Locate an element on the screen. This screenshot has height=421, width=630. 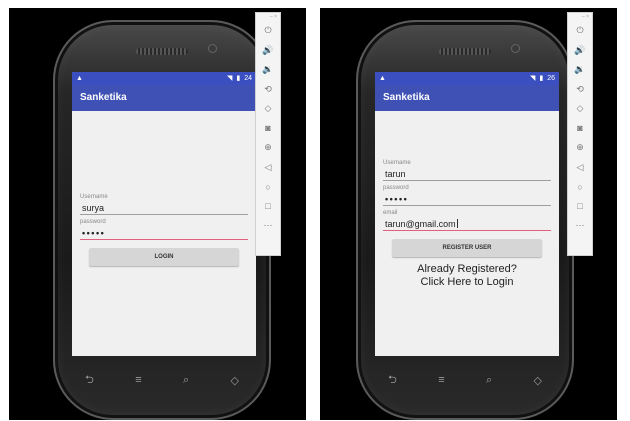
status-bar: ▲ ◥ ▮ 26 is located at coordinates (467, 78).